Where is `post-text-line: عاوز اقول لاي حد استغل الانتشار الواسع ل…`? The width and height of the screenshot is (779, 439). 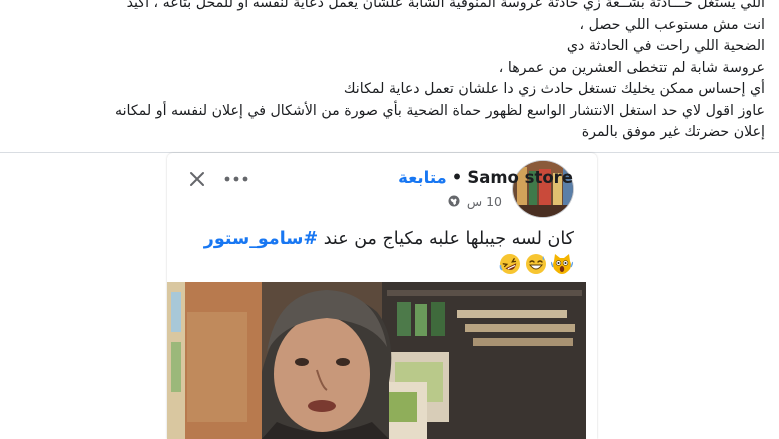
post-text-line: عاوز اقول لاي حد استغل الانتشار الواسع ل… is located at coordinates (439, 110).